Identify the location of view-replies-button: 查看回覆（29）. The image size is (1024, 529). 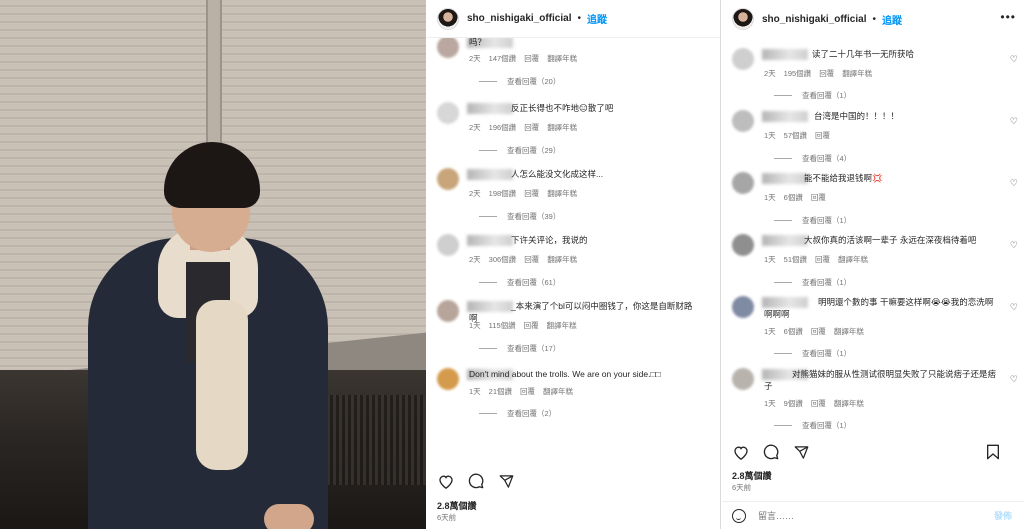
(519, 150).